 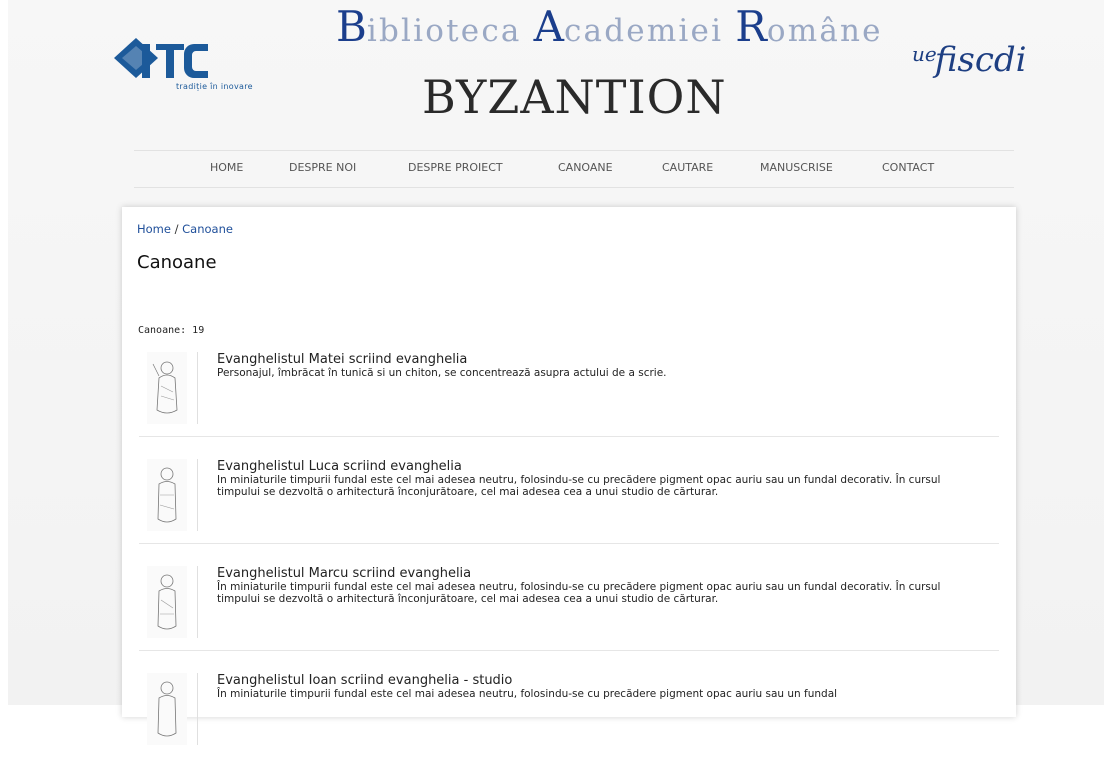 I want to click on nav-contact: CONTACT, so click(x=908, y=167).